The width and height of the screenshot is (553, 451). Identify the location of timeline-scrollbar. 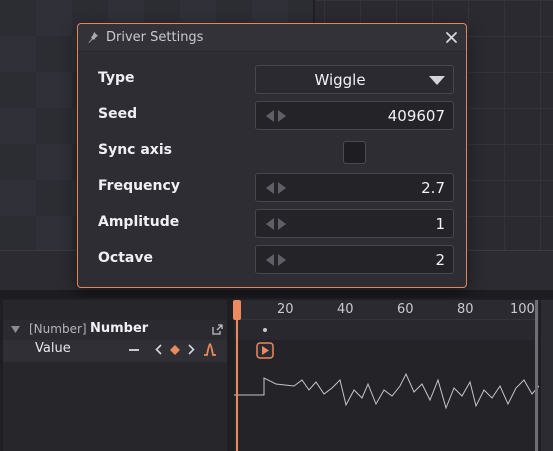
(547, 375).